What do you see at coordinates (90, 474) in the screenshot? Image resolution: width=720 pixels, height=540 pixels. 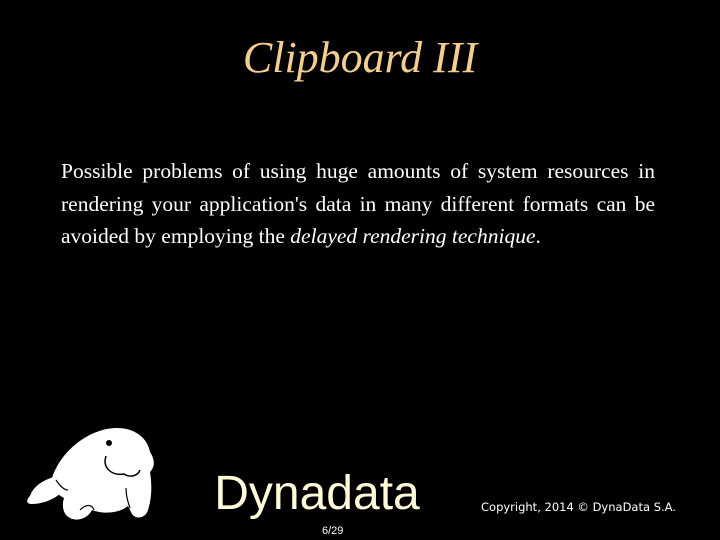 I see `manatee-mascot-icon` at bounding box center [90, 474].